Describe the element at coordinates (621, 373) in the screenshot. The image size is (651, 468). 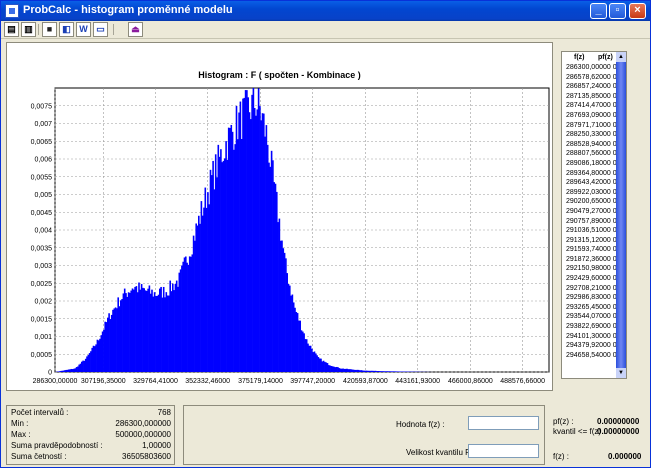
I see `scroll-down-icon: ▼` at that location.